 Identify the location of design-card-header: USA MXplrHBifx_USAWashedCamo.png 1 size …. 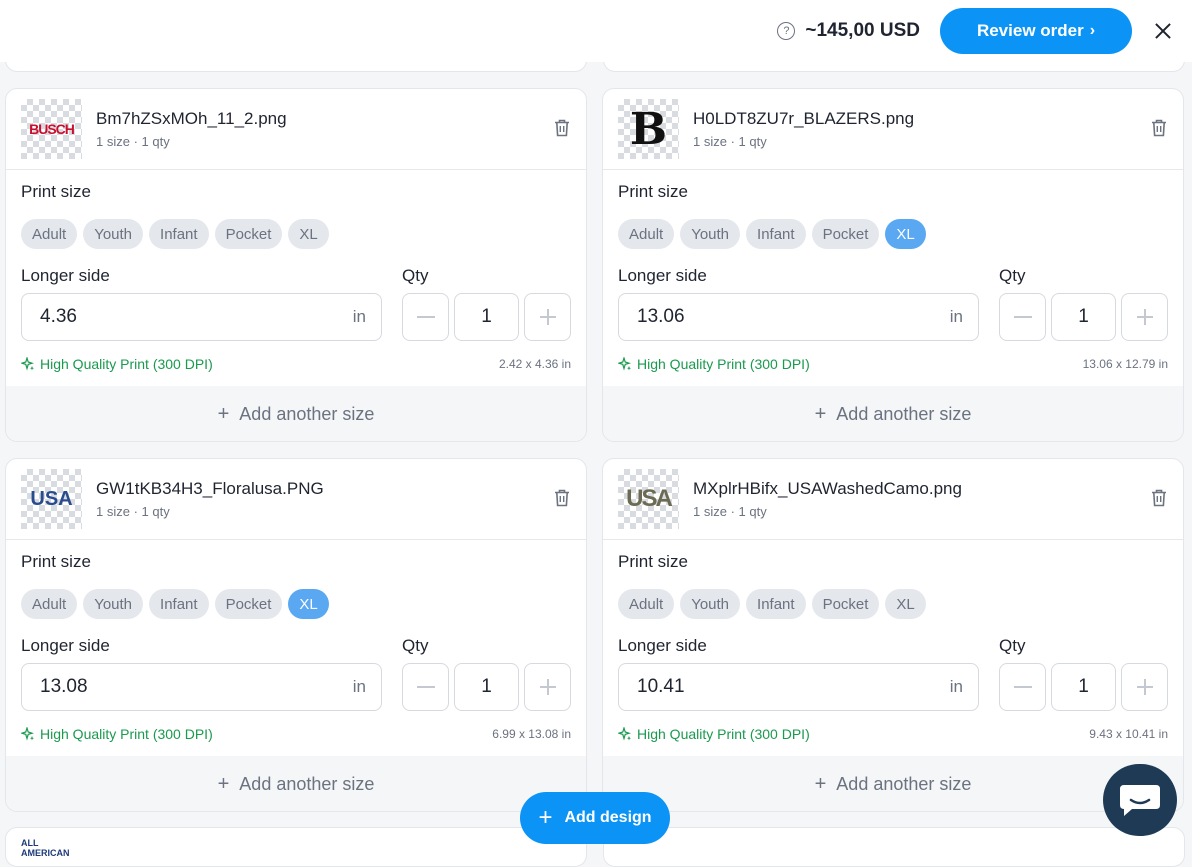
(893, 499).